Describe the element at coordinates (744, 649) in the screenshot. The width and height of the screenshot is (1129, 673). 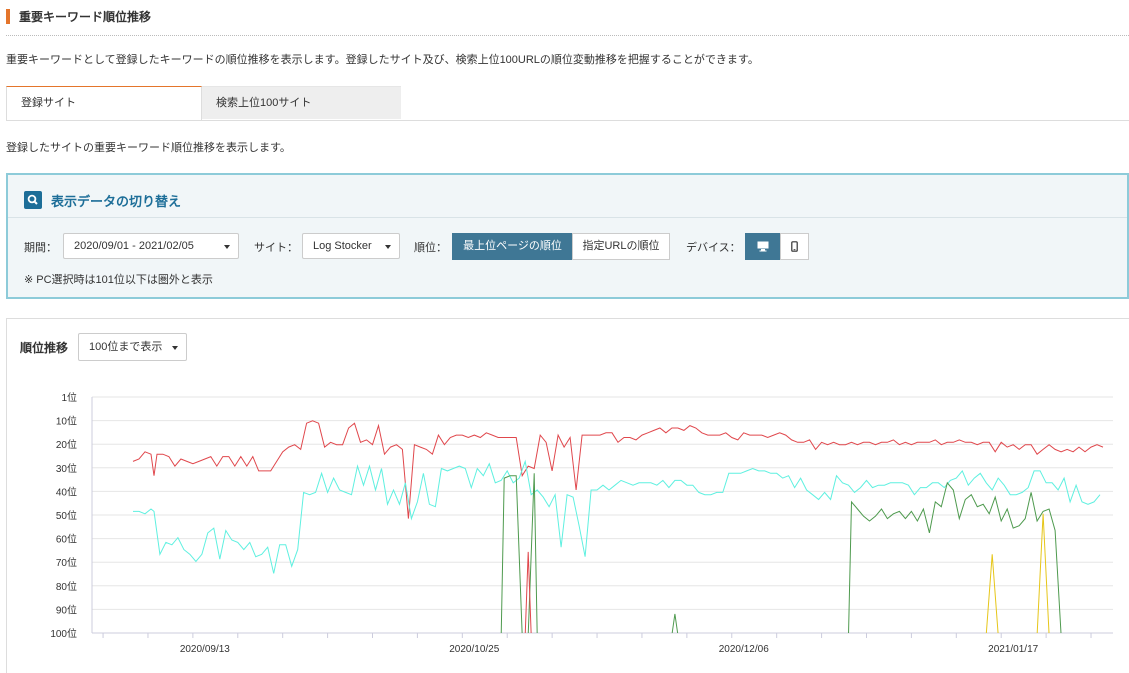
I see `x-tick-label: 2020/12/06` at that location.